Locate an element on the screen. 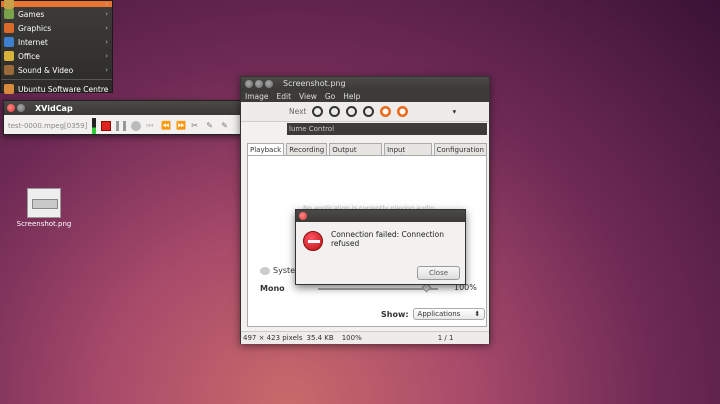  menu-item-label: Games is located at coordinates (31, 14).